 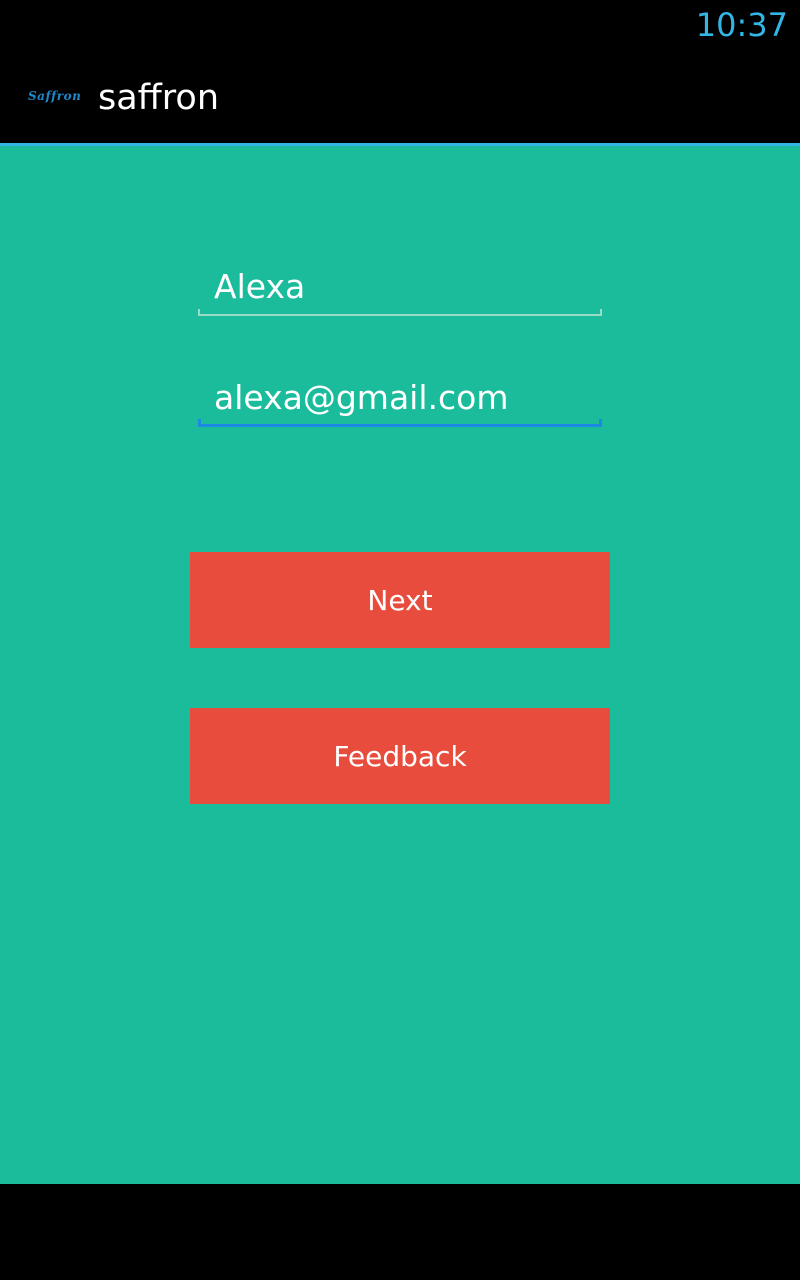 What do you see at coordinates (400, 756) in the screenshot?
I see `feedback-button: Feedback` at bounding box center [400, 756].